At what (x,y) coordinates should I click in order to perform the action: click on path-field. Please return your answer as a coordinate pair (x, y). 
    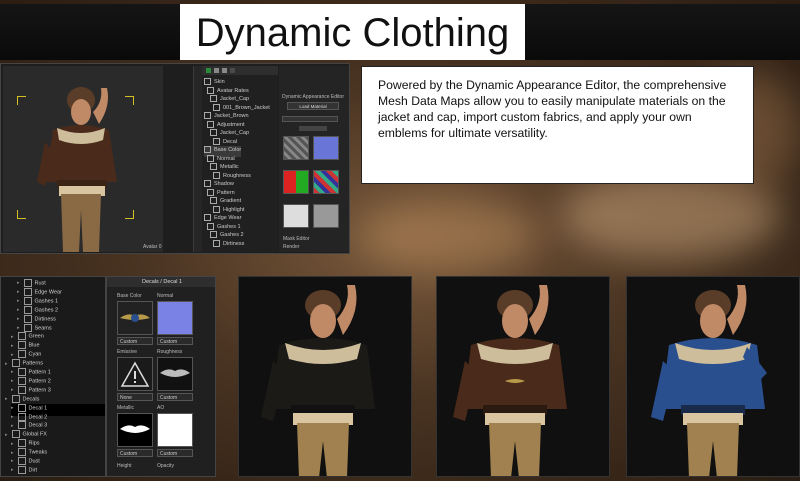
    Looking at the image, I should click on (310, 119).